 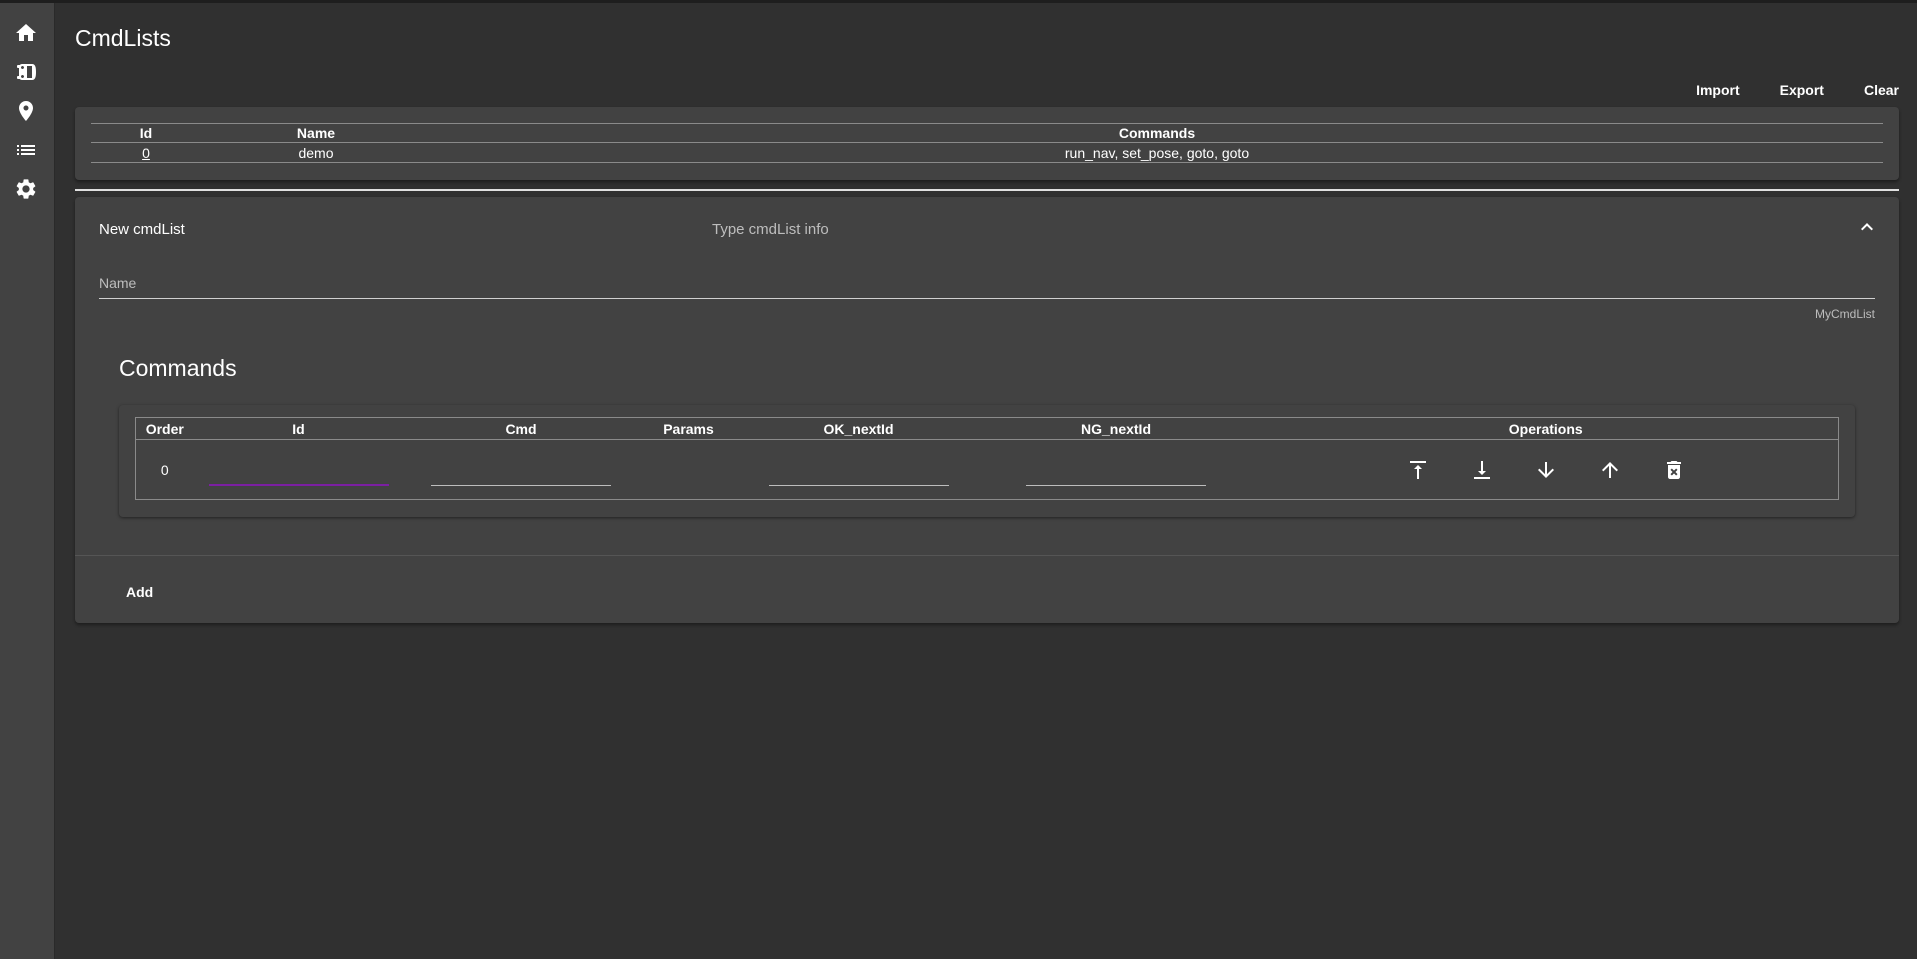 What do you see at coordinates (770, 229) in the screenshot?
I see `panel-description: Type cmdList info` at bounding box center [770, 229].